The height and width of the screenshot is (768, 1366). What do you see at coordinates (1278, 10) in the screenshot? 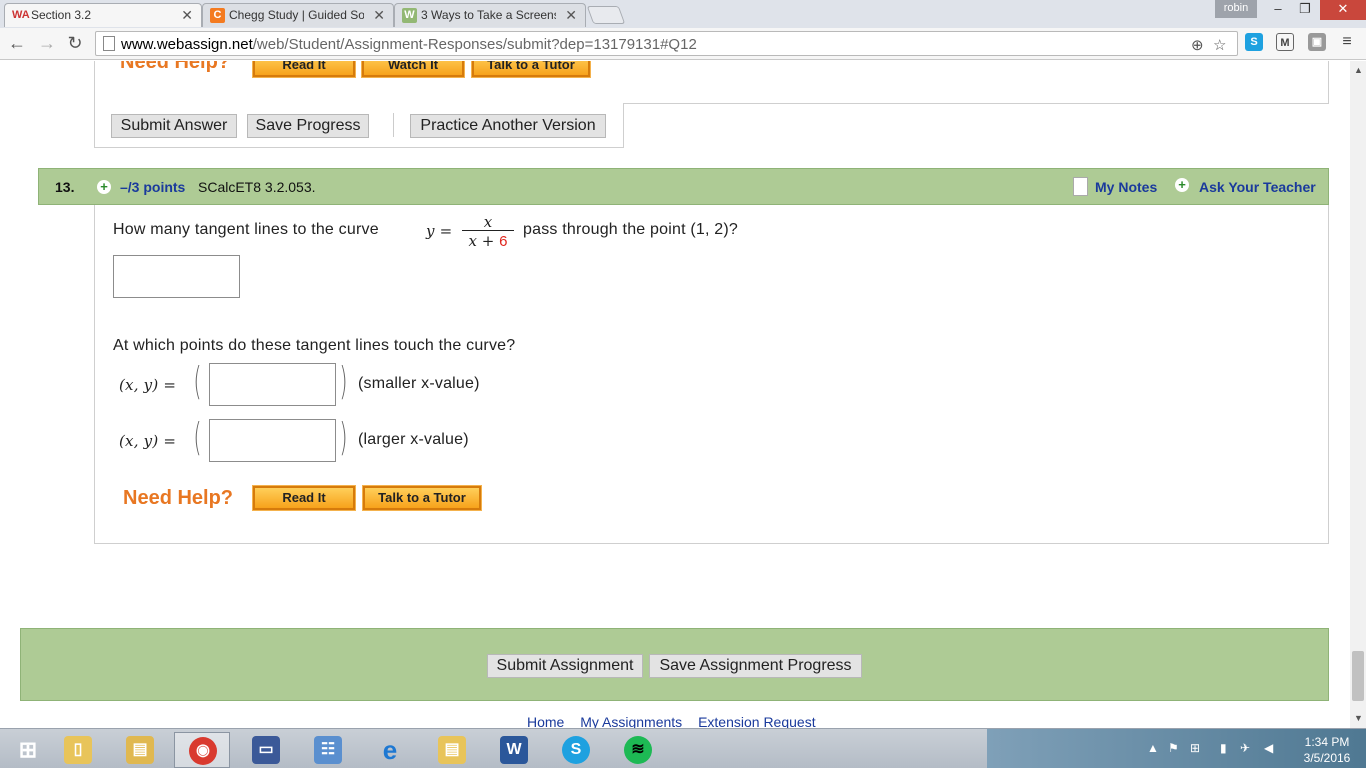
I see `minimize-icon: –` at bounding box center [1278, 10].